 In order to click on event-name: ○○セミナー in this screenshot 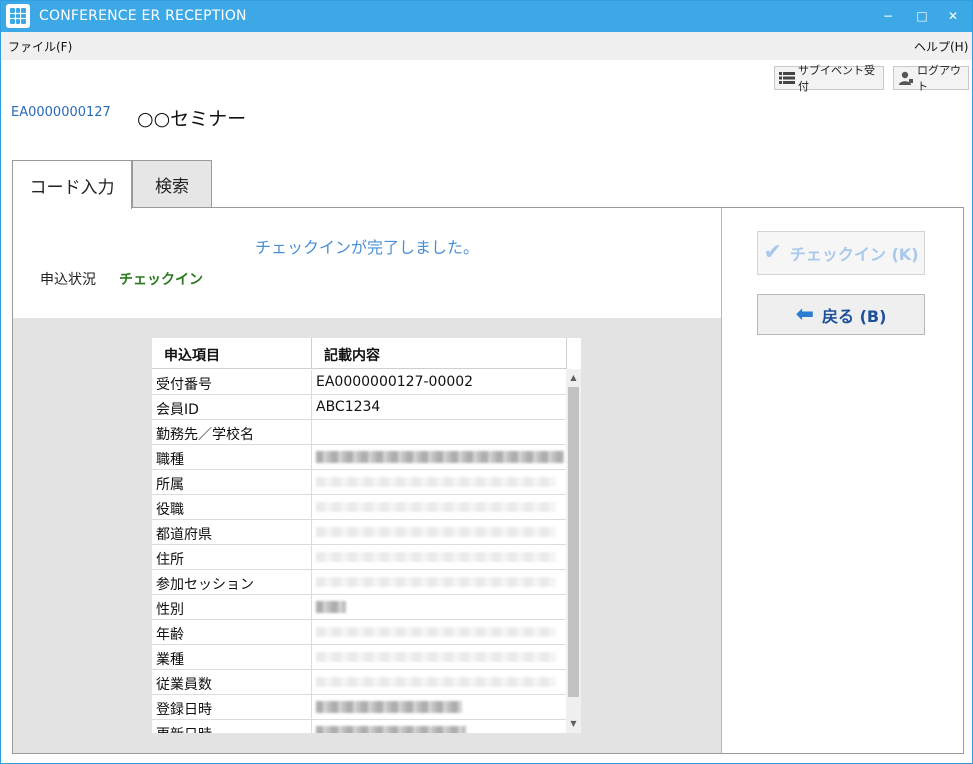, I will do `click(192, 119)`.